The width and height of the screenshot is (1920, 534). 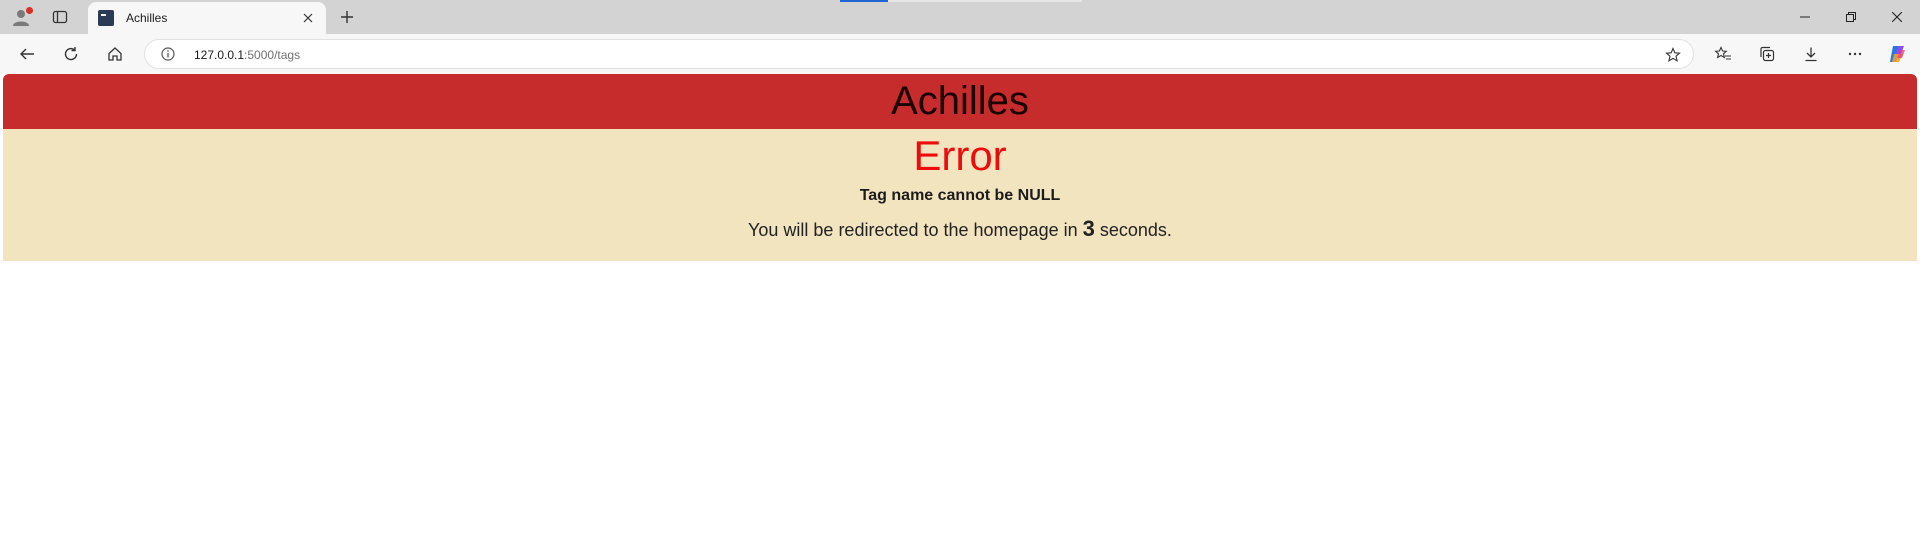 I want to click on url-path: :5000/tags, so click(x=272, y=55).